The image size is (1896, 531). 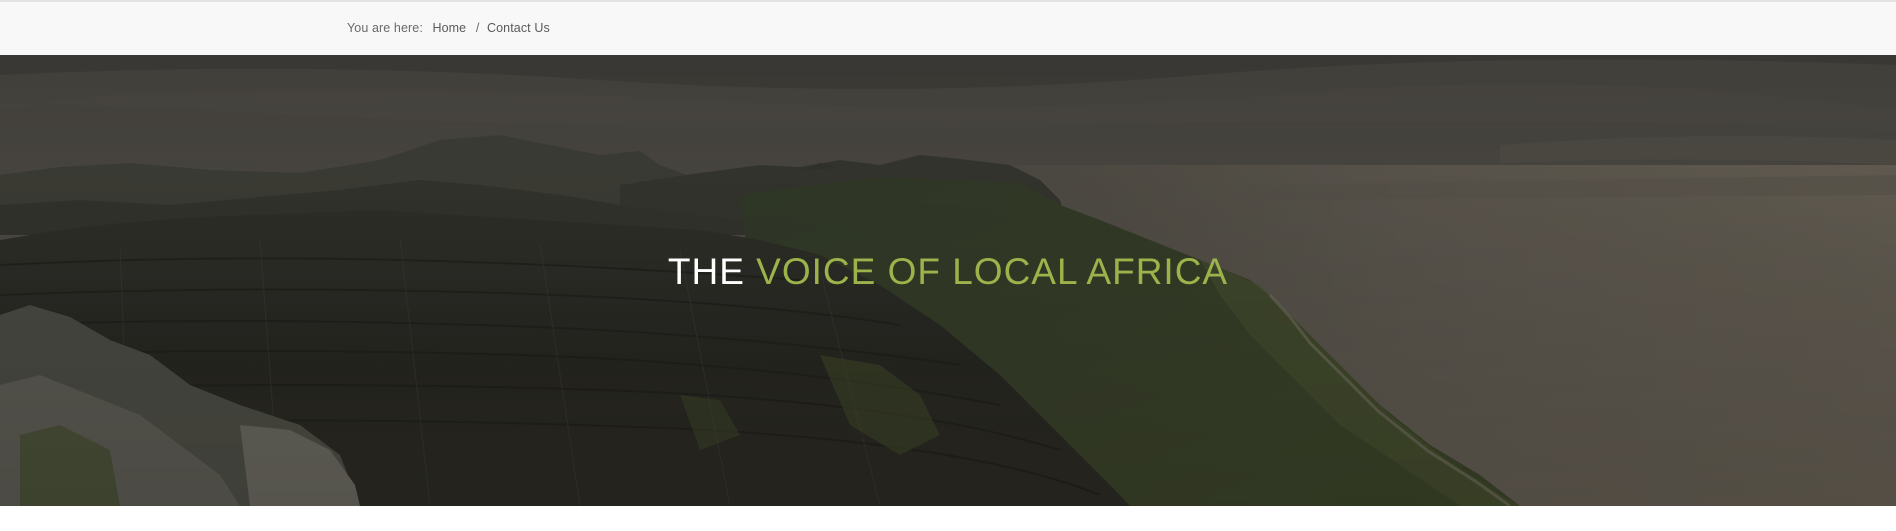 I want to click on breadcrumb-link-home: Home, so click(x=449, y=28).